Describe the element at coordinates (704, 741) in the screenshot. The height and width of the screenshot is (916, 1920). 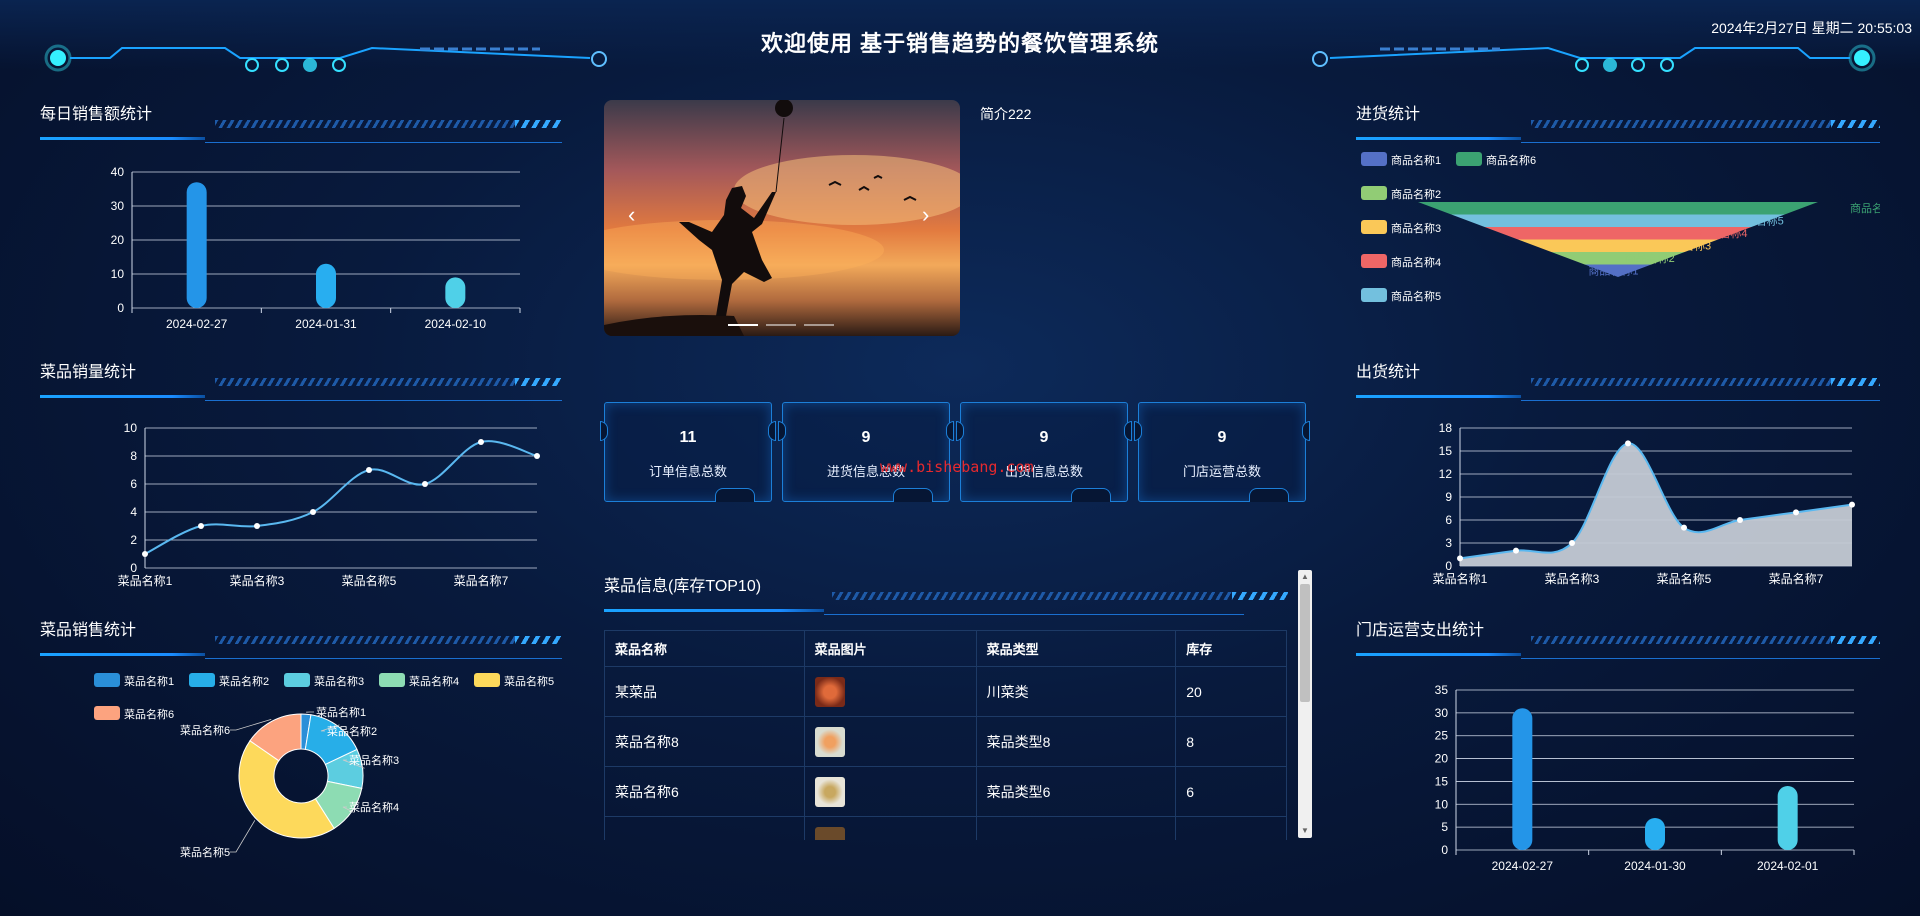
I see `cell-name: 菜品名称8` at that location.